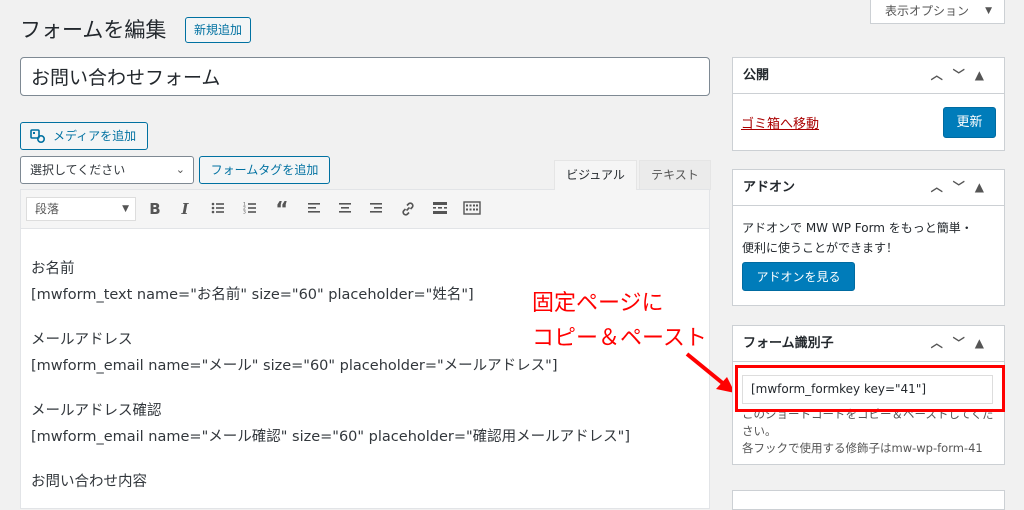 The image size is (1024, 510). Describe the element at coordinates (53, 269) in the screenshot. I see `content-line: お名前` at that location.